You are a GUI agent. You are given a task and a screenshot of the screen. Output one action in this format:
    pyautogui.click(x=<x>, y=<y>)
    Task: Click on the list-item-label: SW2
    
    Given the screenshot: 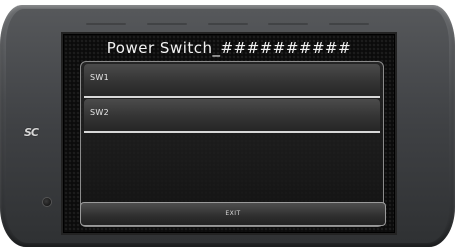 What is the action you would take?
    pyautogui.click(x=99, y=112)
    